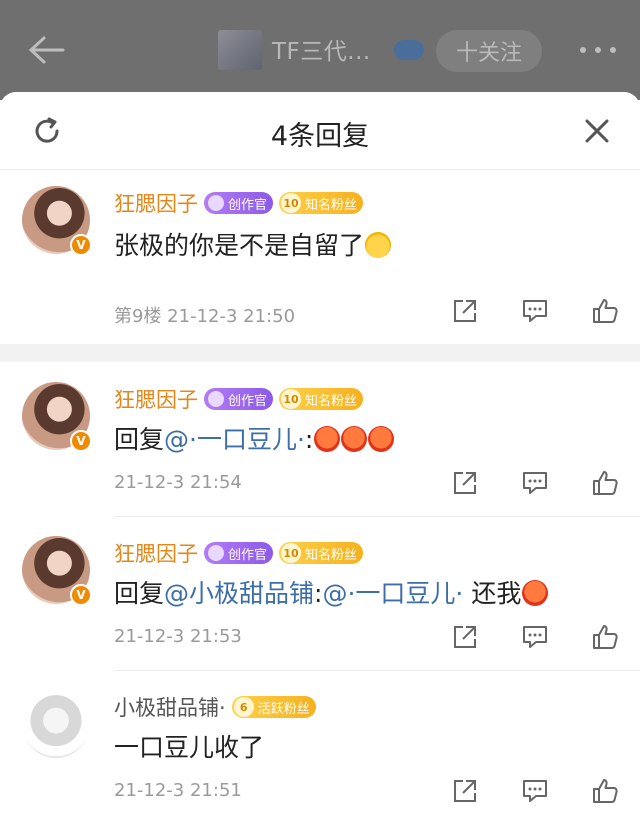 The width and height of the screenshot is (640, 813). I want to click on avatar, so click(56, 724).